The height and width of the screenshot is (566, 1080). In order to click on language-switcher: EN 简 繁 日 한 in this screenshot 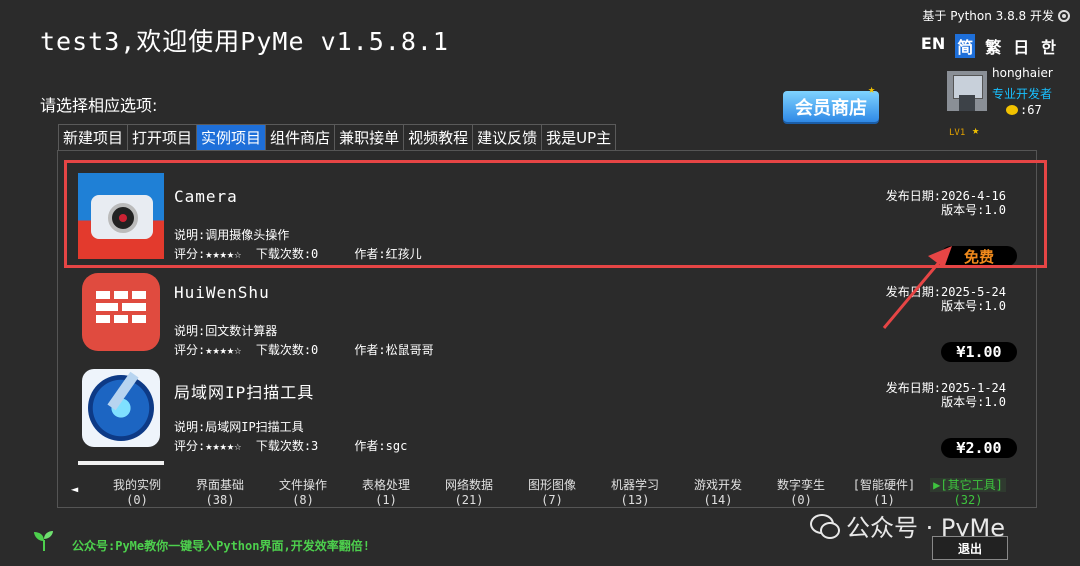, I will do `click(988, 46)`.